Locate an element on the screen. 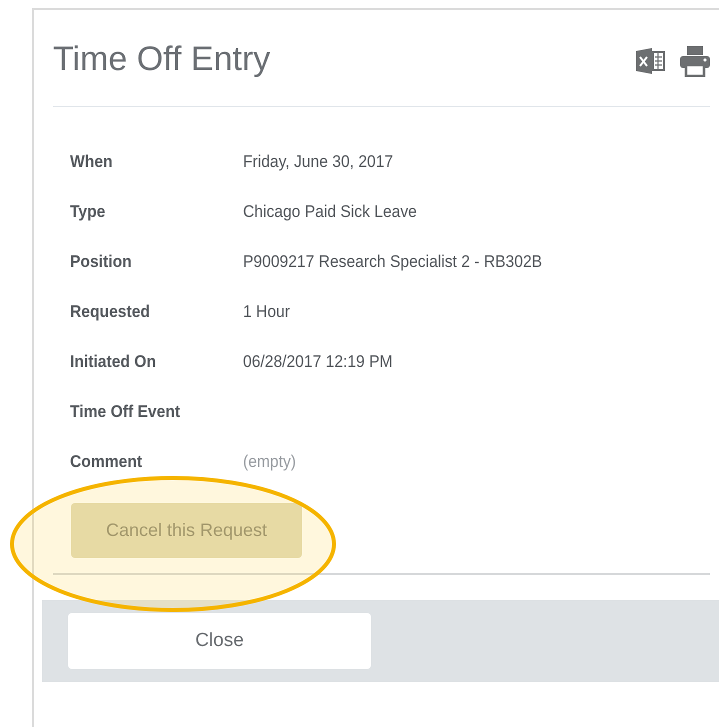 The height and width of the screenshot is (727, 719). field-value: P9009217 Research Specialist 2 - RB302B is located at coordinates (392, 262).